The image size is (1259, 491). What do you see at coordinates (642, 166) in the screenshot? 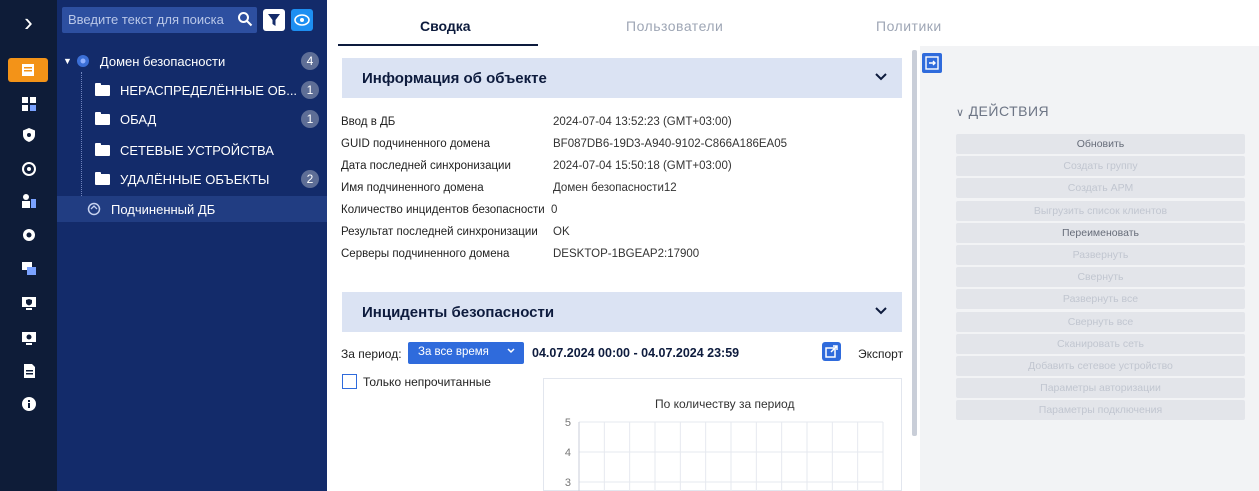
I see `info-value: 2024-07-04 15:50:18 (GMT+03:00)` at bounding box center [642, 166].